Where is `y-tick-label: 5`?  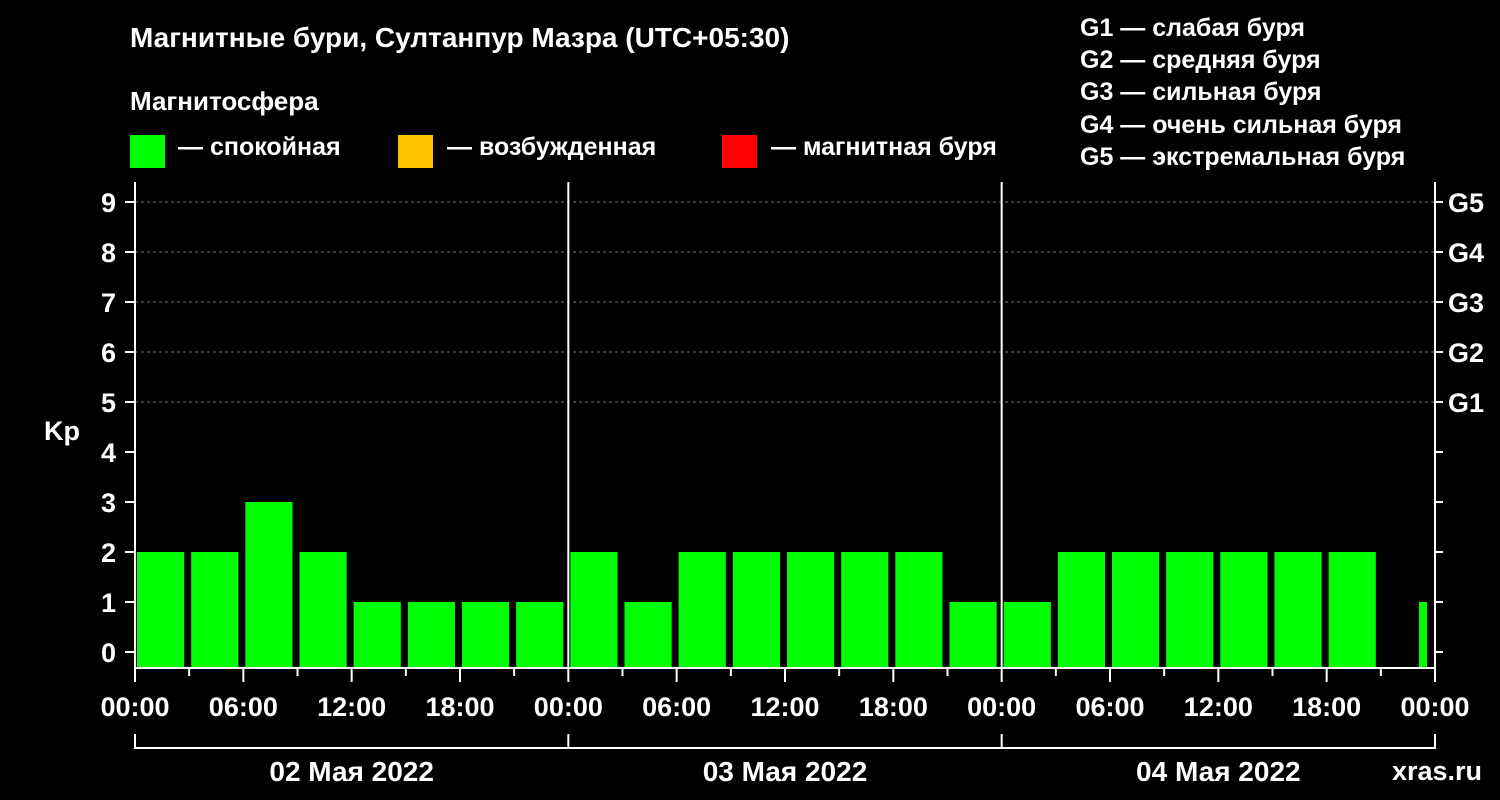
y-tick-label: 5 is located at coordinates (108, 403).